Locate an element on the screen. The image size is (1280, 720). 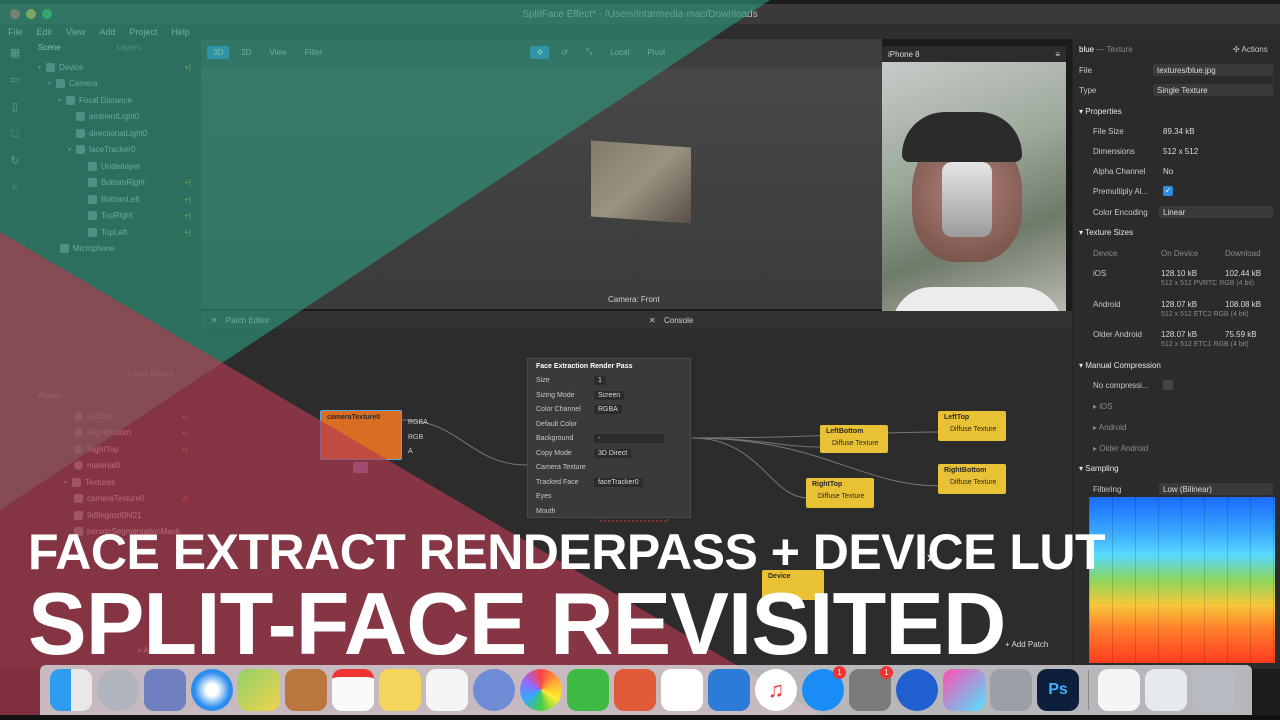
add-patch-button: + Add Patch is located at coordinates (1026, 644).